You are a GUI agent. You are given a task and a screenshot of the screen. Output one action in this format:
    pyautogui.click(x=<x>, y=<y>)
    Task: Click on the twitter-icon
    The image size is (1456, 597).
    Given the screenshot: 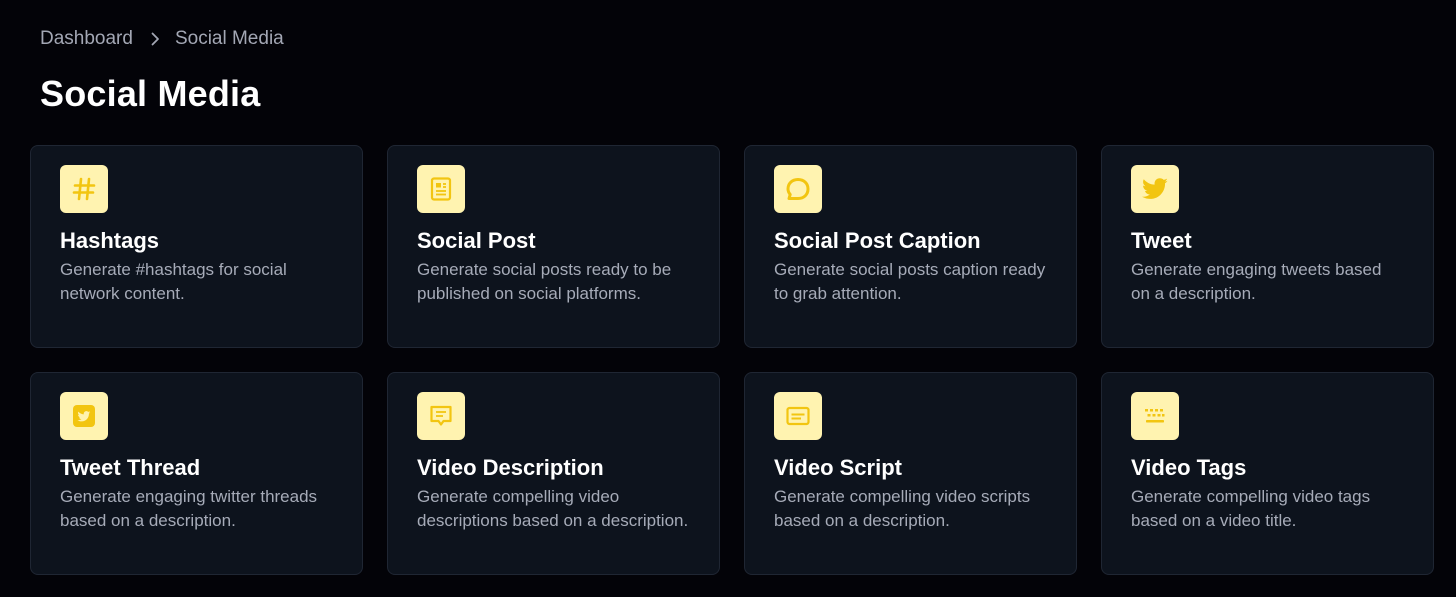 What is the action you would take?
    pyautogui.click(x=1155, y=189)
    